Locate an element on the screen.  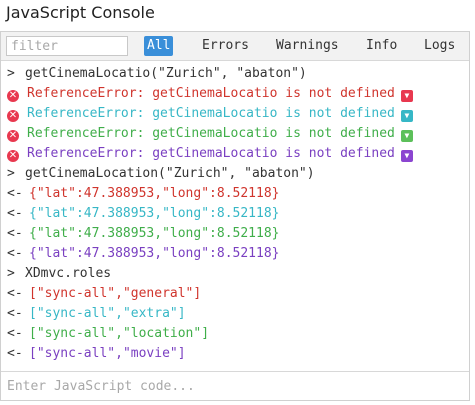
tab-all: All is located at coordinates (159, 46).